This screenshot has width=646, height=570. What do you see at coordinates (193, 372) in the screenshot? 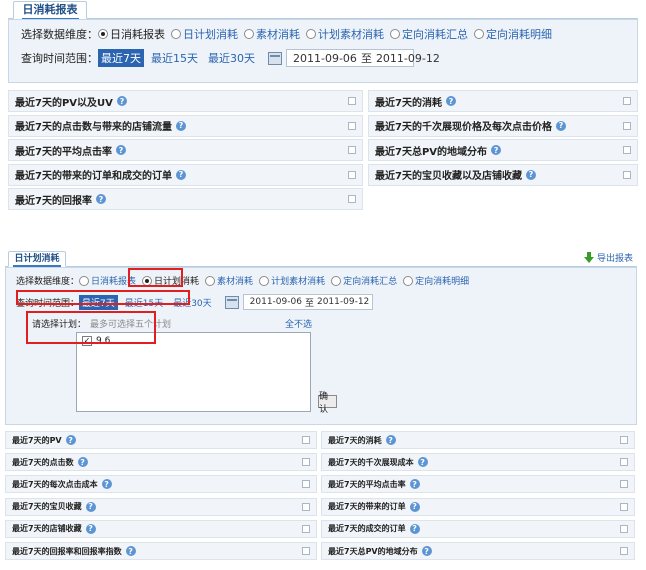
I see `plan-list-box: ✓ 9.6` at bounding box center [193, 372].